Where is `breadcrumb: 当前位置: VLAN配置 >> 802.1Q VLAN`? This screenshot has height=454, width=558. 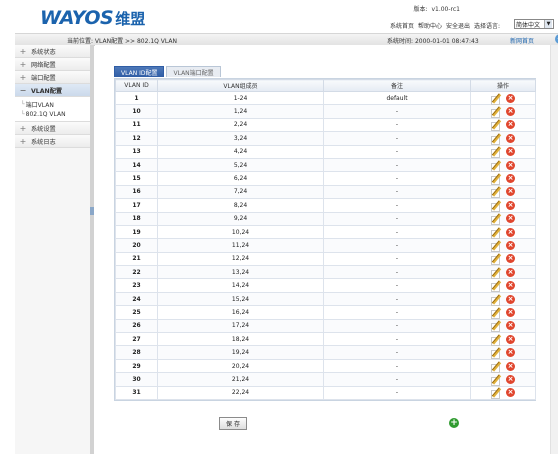 breadcrumb: 当前位置: VLAN配置 >> 802.1Q VLAN is located at coordinates (122, 41).